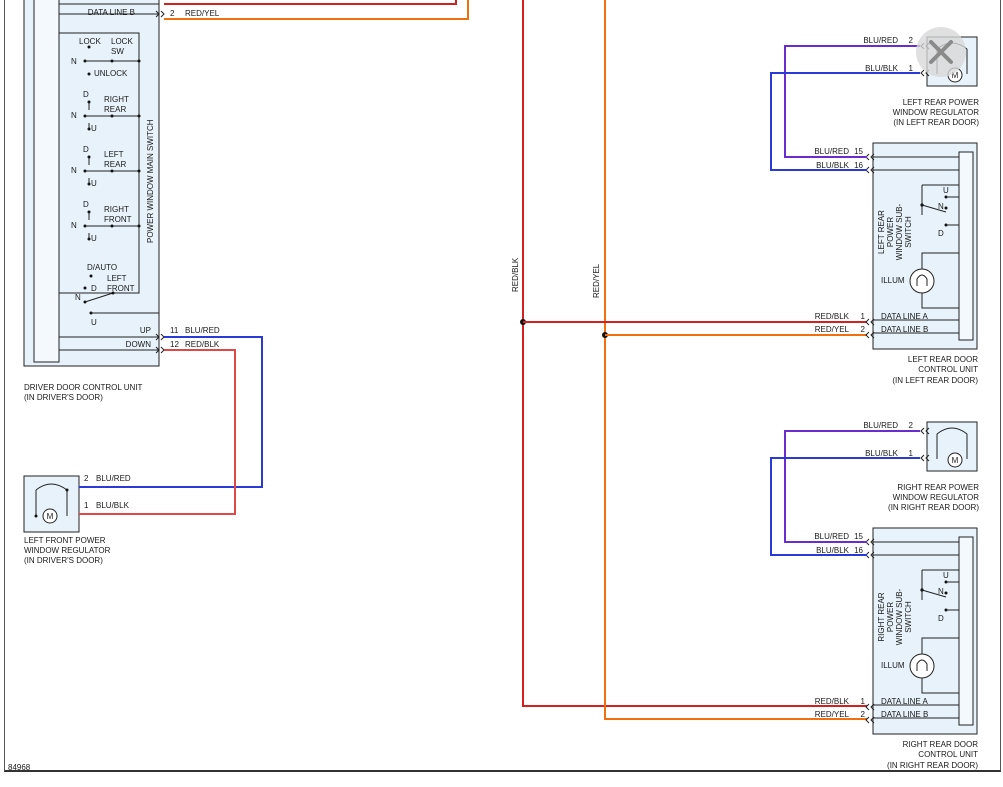 This screenshot has width=1003, height=787. I want to click on pin-number: 15, so click(858, 151).